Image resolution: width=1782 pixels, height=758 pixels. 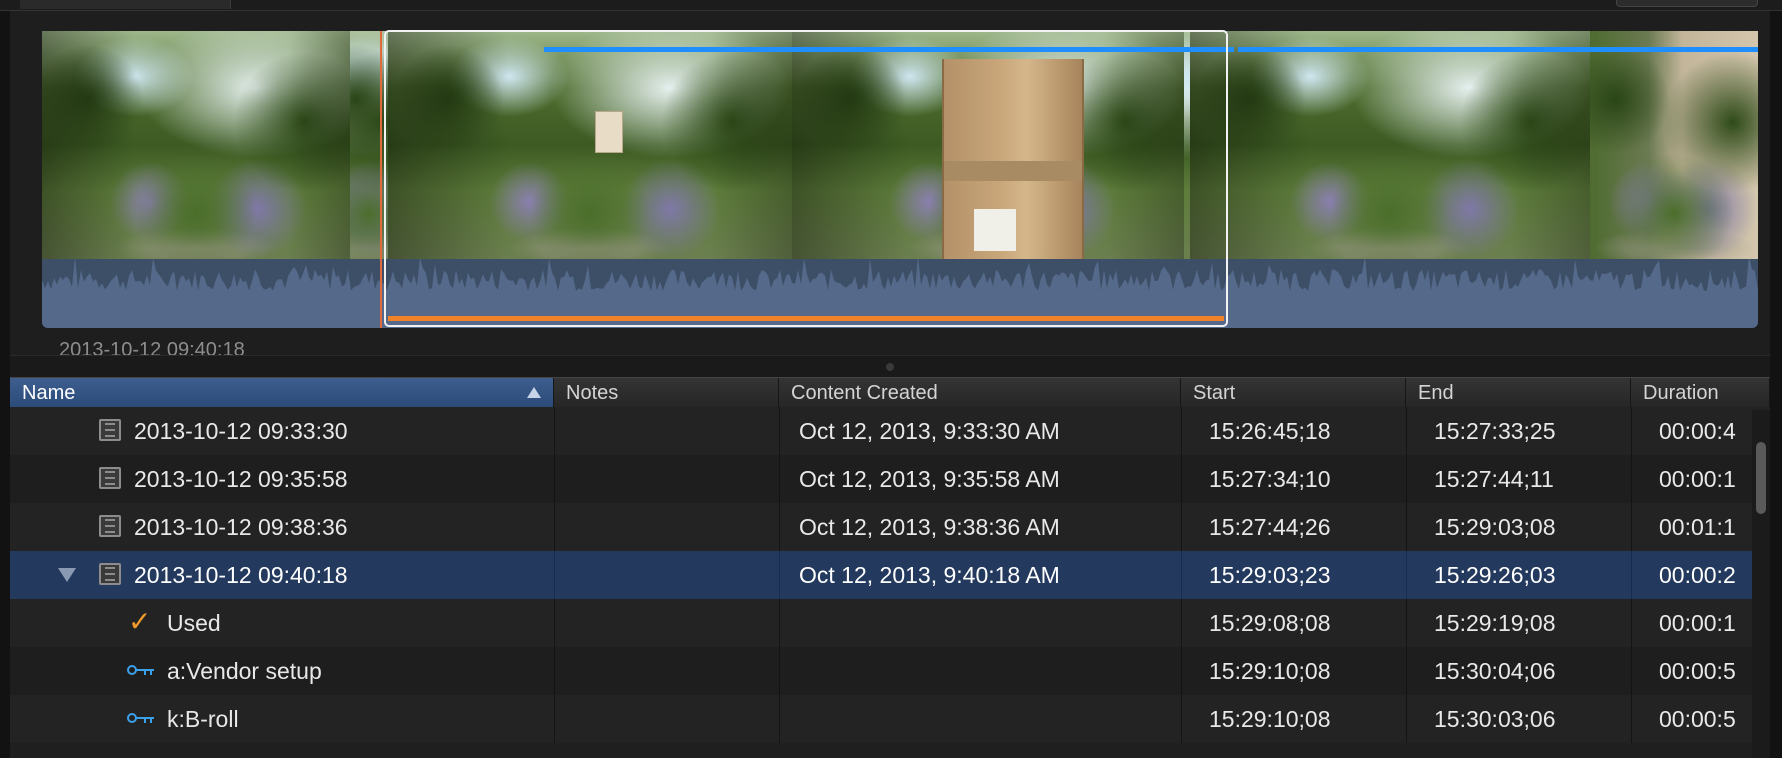 I want to click on row-start: 15:27:44;26, so click(x=1270, y=527).